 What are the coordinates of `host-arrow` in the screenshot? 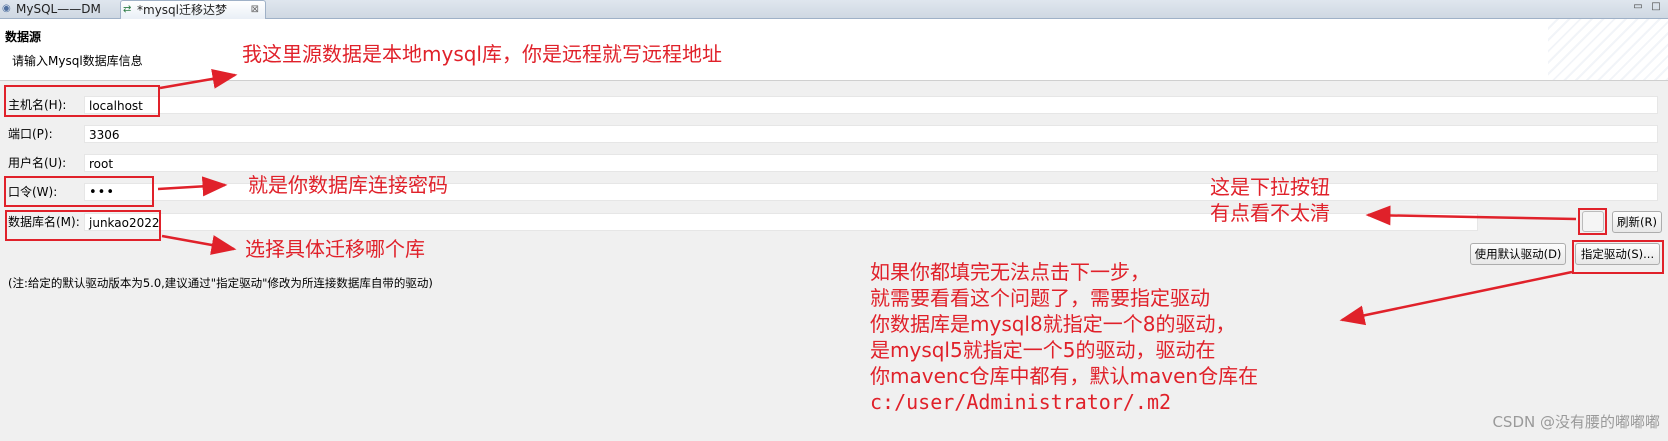 It's located at (198, 79).